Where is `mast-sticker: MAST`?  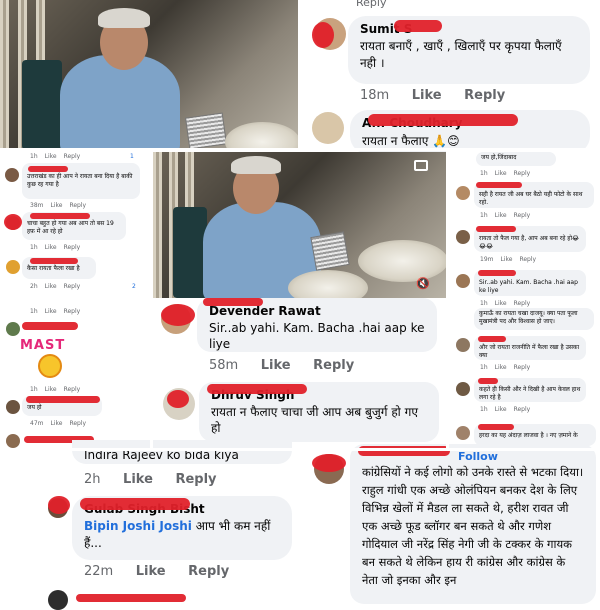 mast-sticker: MAST is located at coordinates (48, 359).